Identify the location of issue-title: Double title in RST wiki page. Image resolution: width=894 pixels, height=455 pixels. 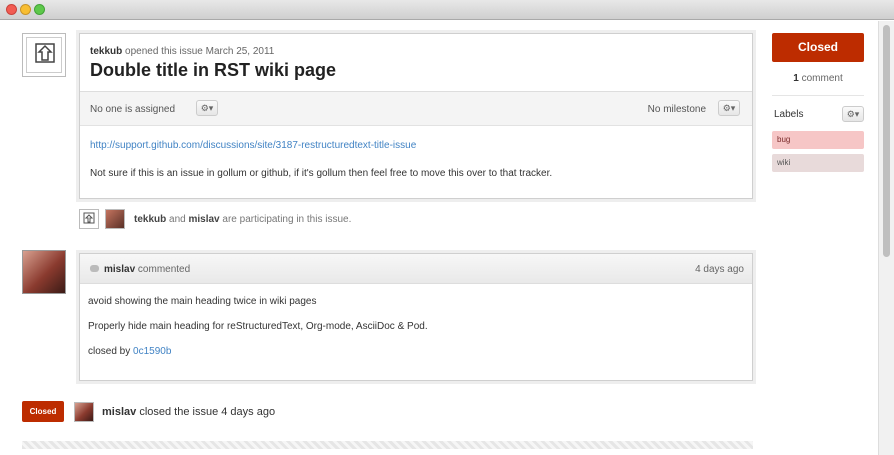
(213, 70).